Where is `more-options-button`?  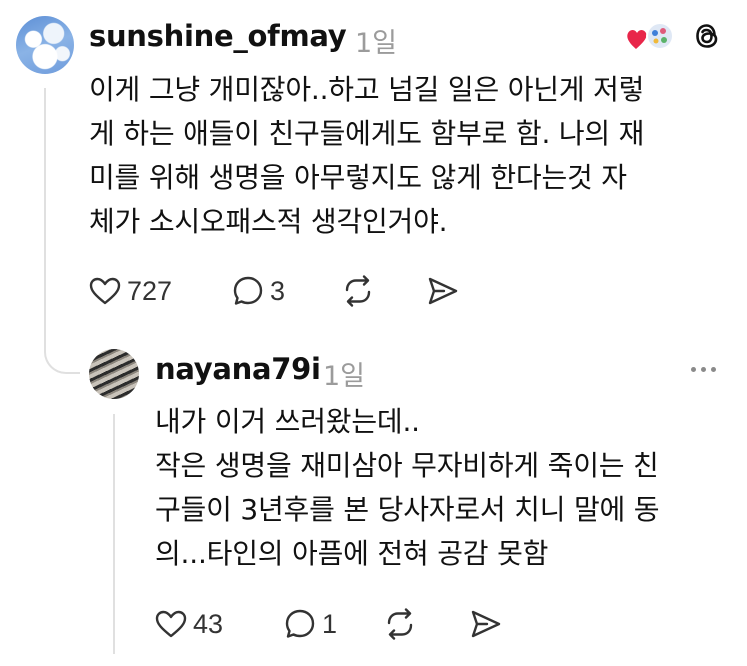
more-options-button is located at coordinates (703, 369).